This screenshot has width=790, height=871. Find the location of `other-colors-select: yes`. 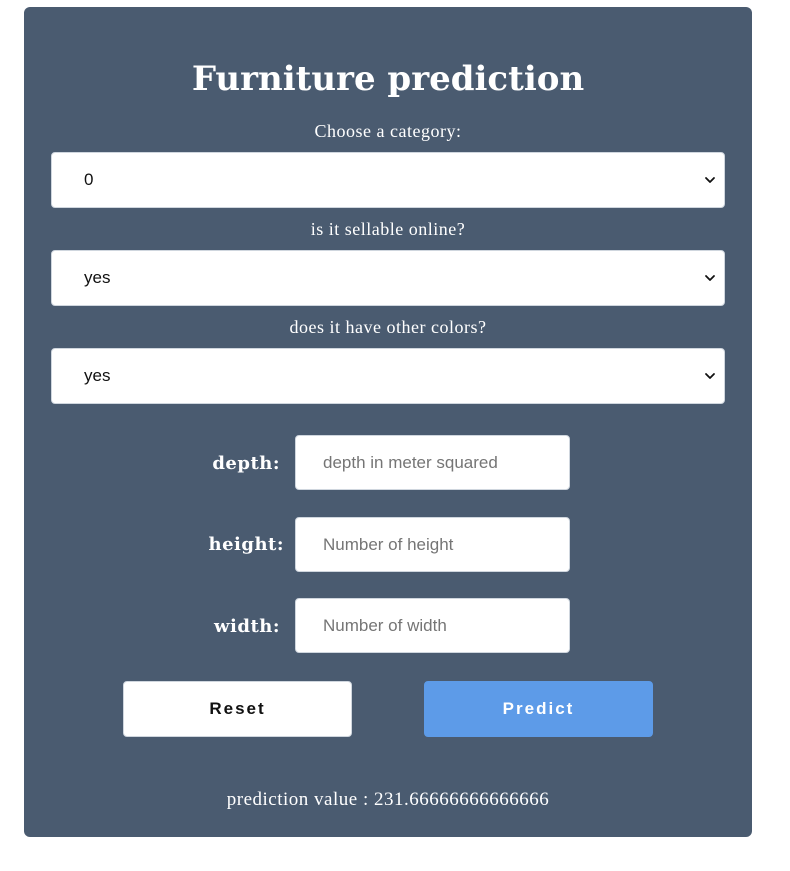

other-colors-select: yes is located at coordinates (388, 376).